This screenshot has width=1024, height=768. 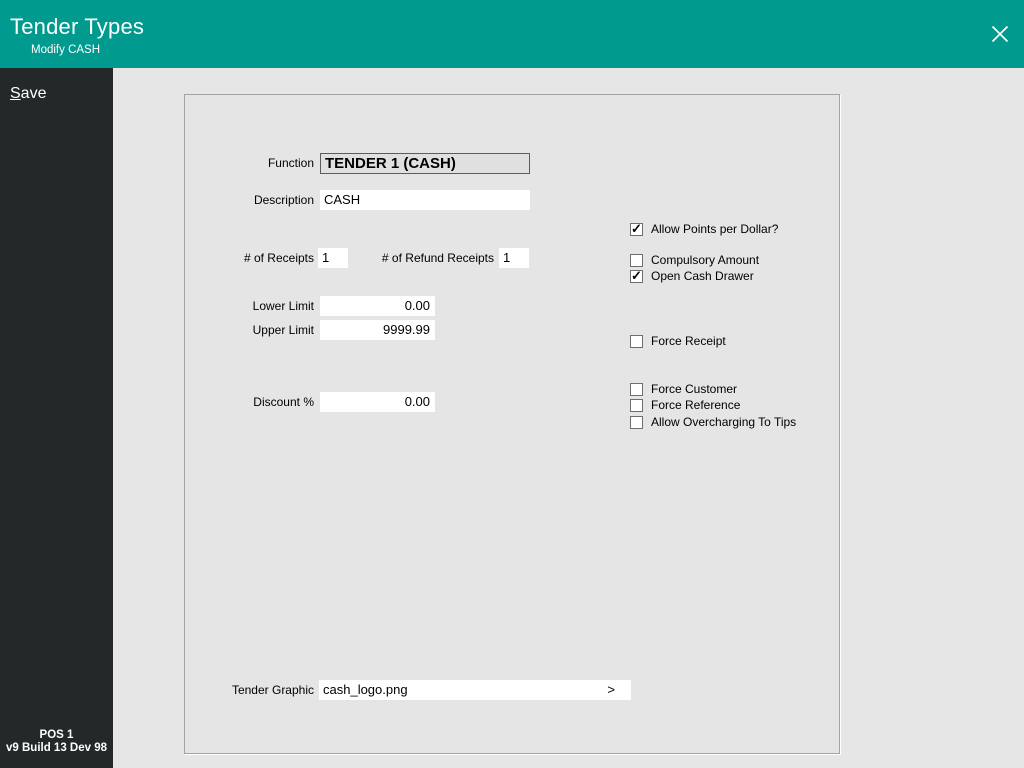 What do you see at coordinates (290, 163) in the screenshot?
I see `function-label: Function` at bounding box center [290, 163].